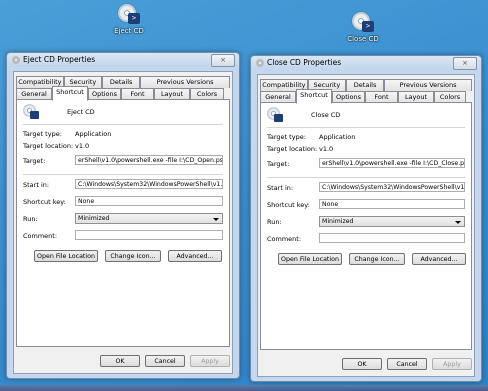  Describe the element at coordinates (363, 39) in the screenshot. I see `desktop-icon-label: Close CD` at that location.